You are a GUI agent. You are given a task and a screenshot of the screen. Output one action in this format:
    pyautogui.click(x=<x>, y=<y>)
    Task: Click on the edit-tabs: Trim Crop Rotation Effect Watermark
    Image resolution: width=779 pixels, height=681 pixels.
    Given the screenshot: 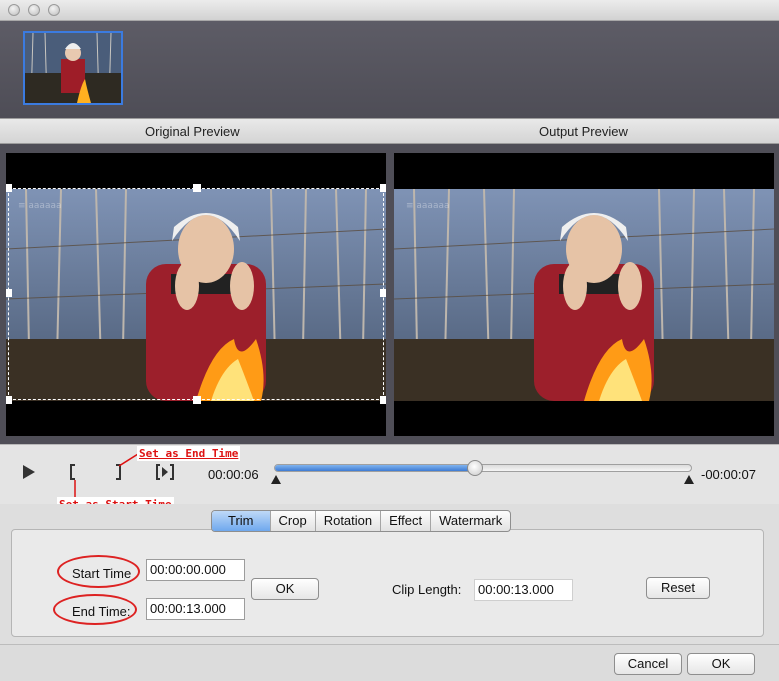 What is the action you would take?
    pyautogui.click(x=361, y=521)
    